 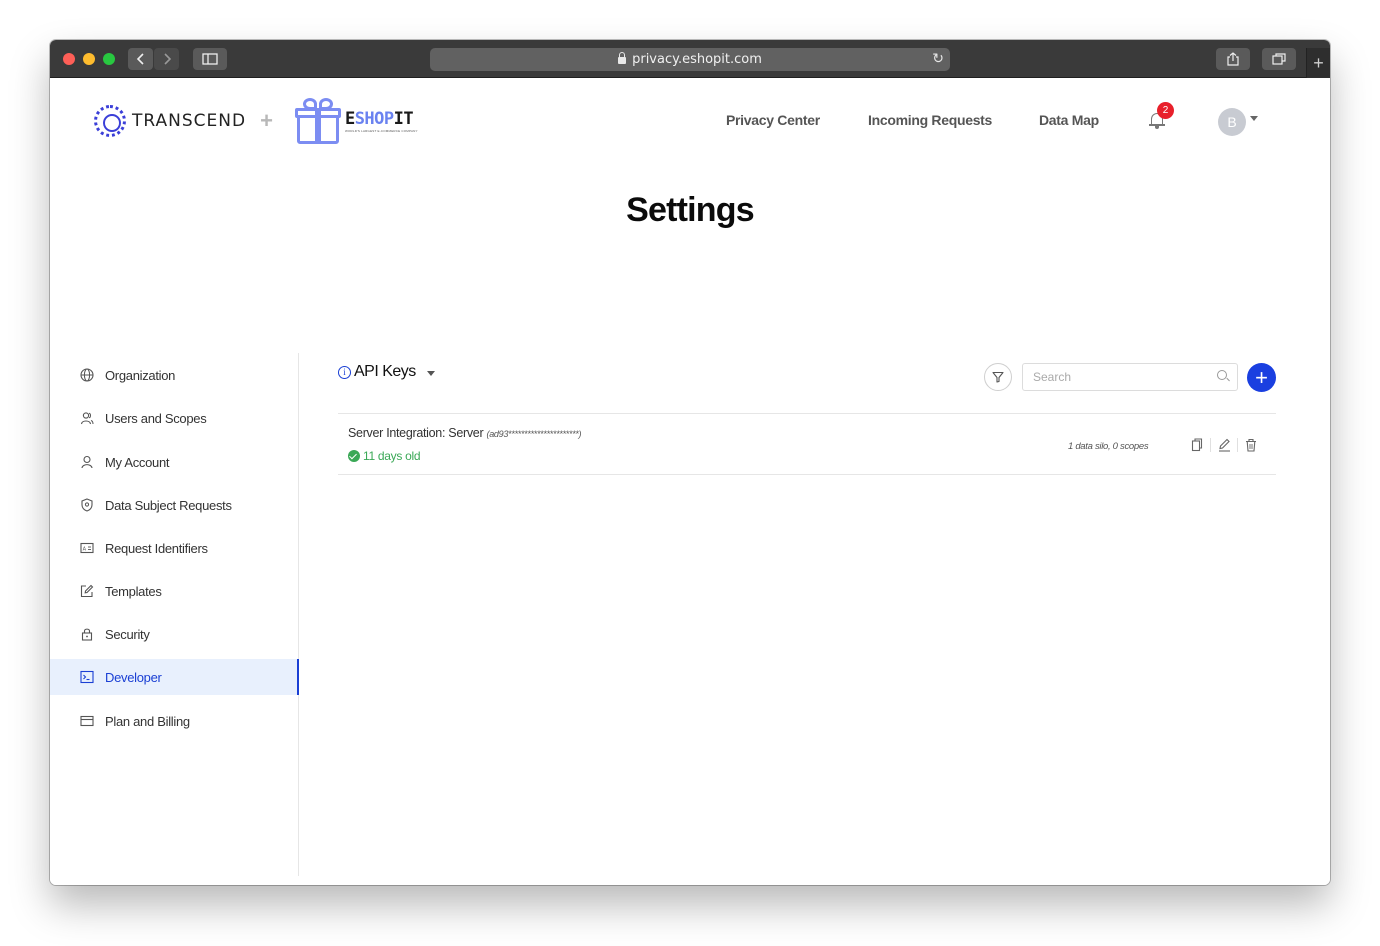 What do you see at coordinates (127, 634) in the screenshot?
I see `sidebar-item-label: Security` at bounding box center [127, 634].